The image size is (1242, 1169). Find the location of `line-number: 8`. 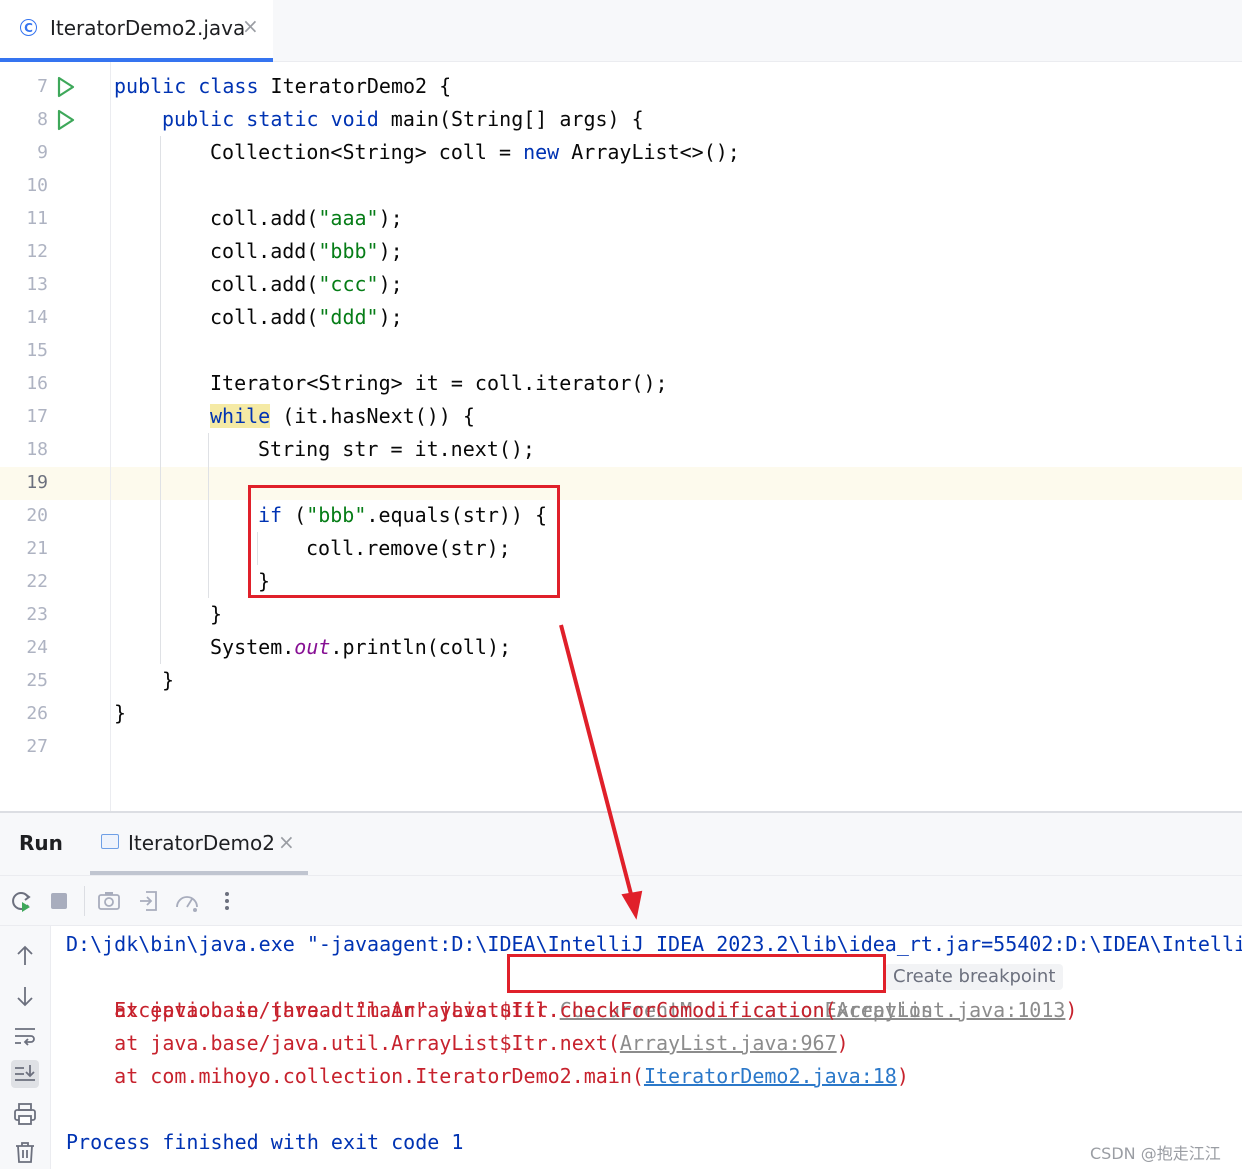

line-number: 8 is located at coordinates (24, 119).